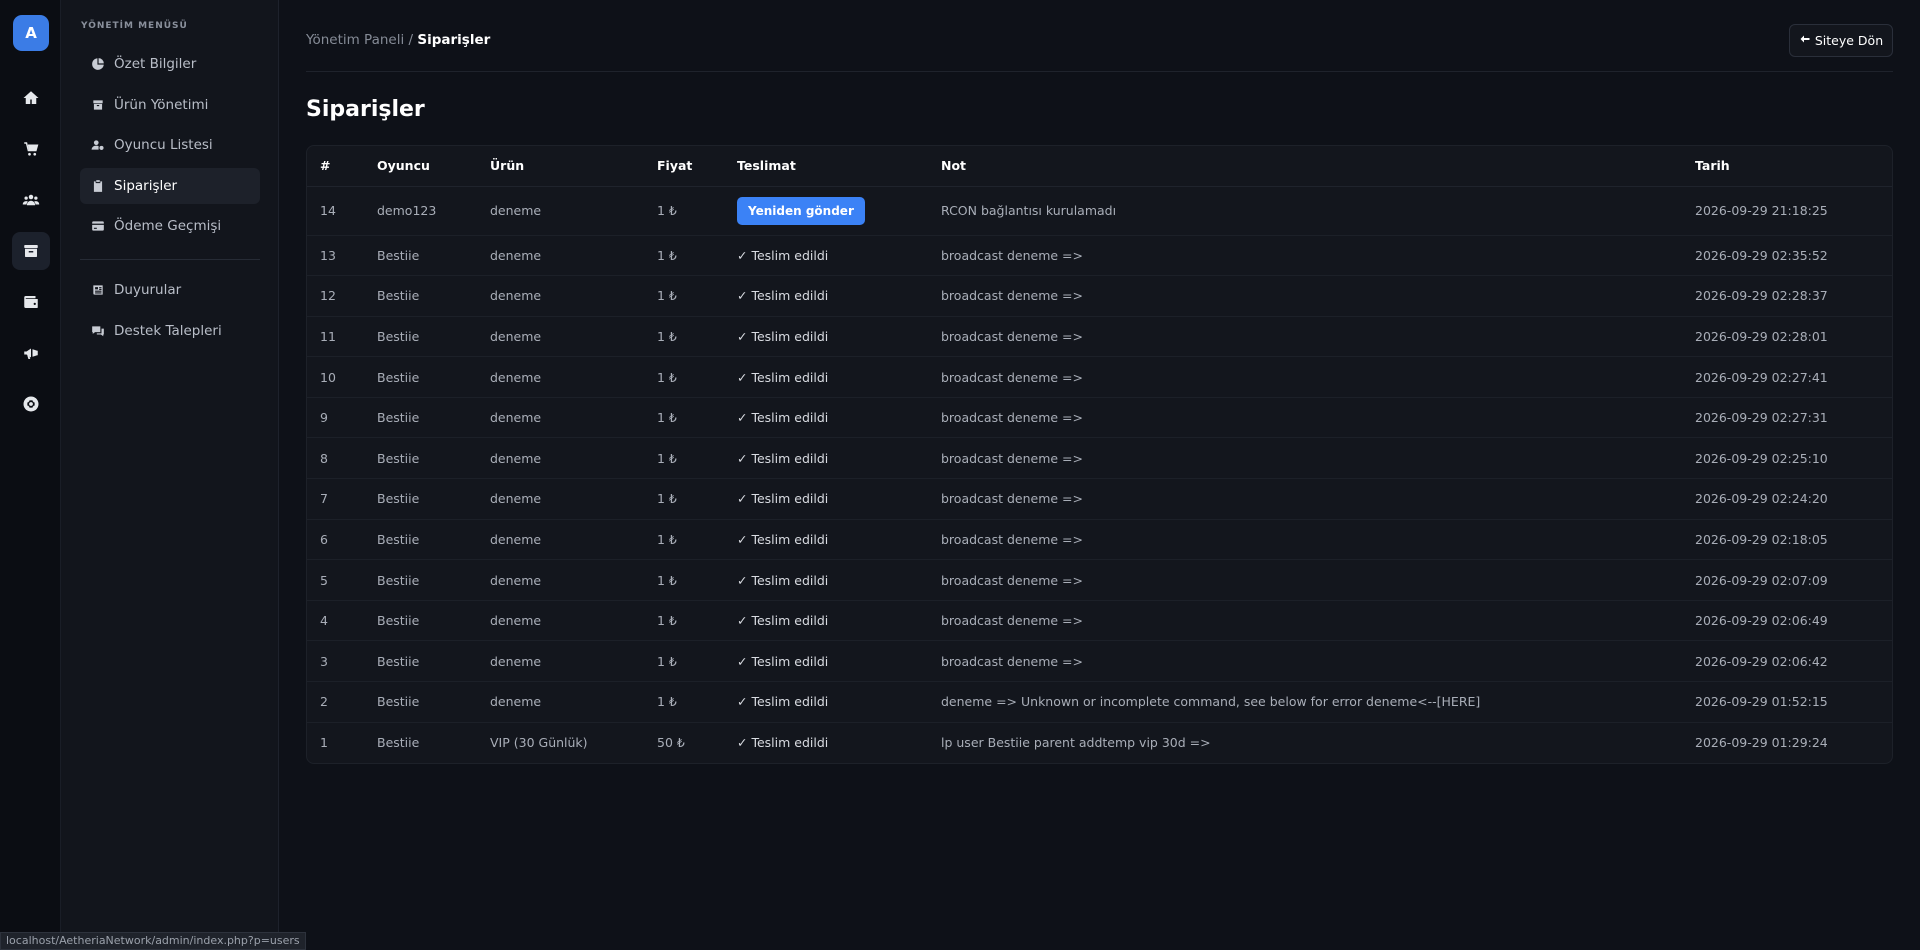 The width and height of the screenshot is (1920, 950). What do you see at coordinates (697, 166) in the screenshot?
I see `column-header-price: Fiyat` at bounding box center [697, 166].